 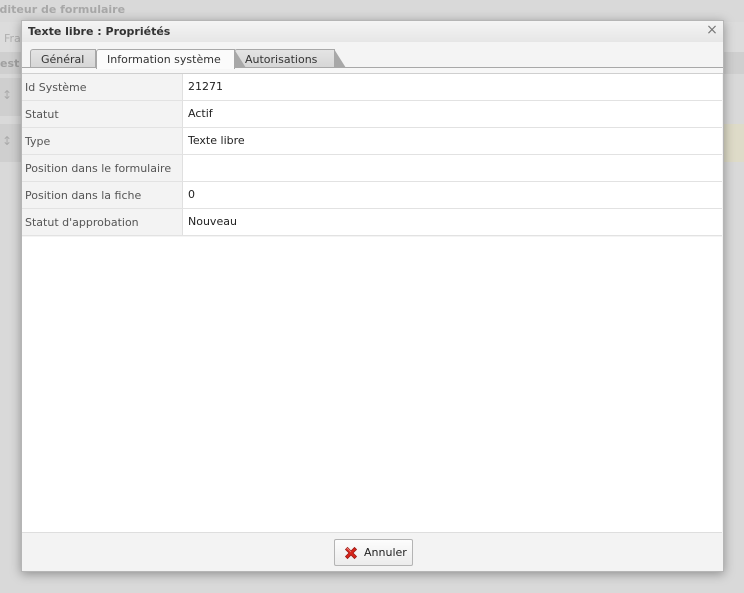 What do you see at coordinates (733, 143) in the screenshot?
I see `background-row-highlight` at bounding box center [733, 143].